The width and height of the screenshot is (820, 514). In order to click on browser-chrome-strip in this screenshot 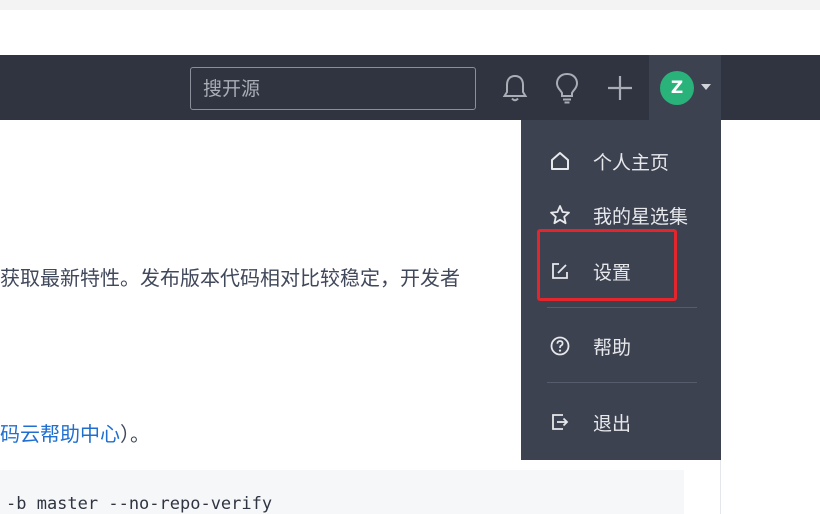, I will do `click(410, 5)`.